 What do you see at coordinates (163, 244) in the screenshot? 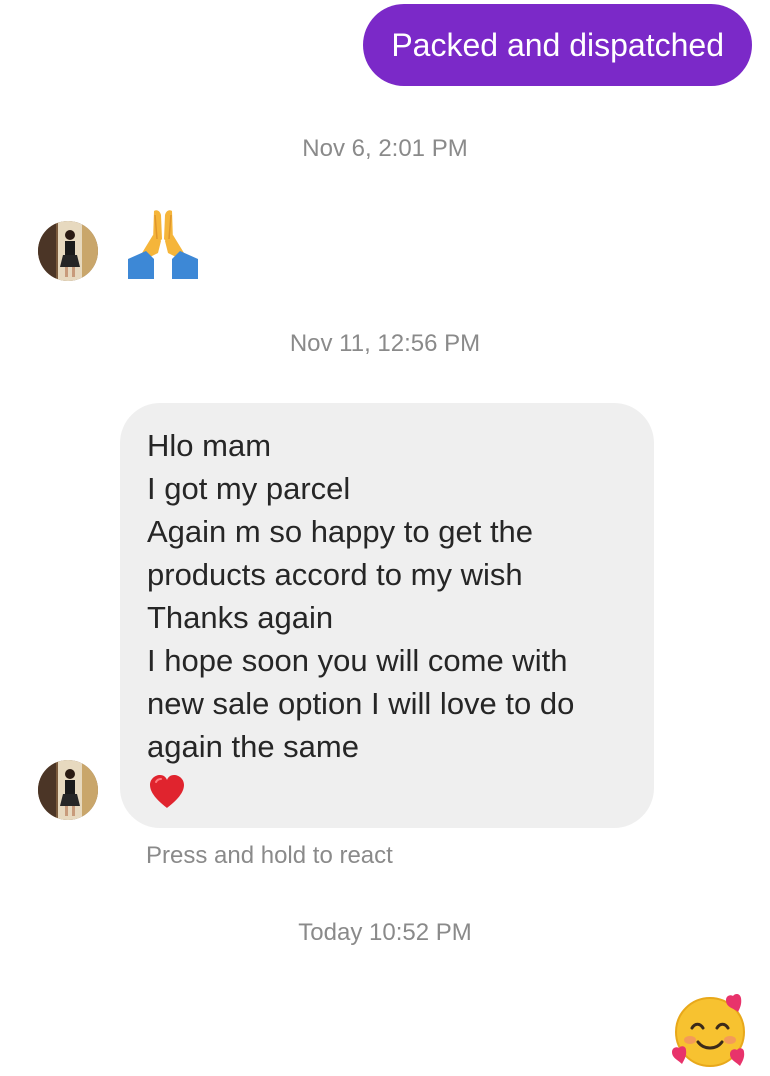
I see `folded-hands-emoji-icon` at bounding box center [163, 244].